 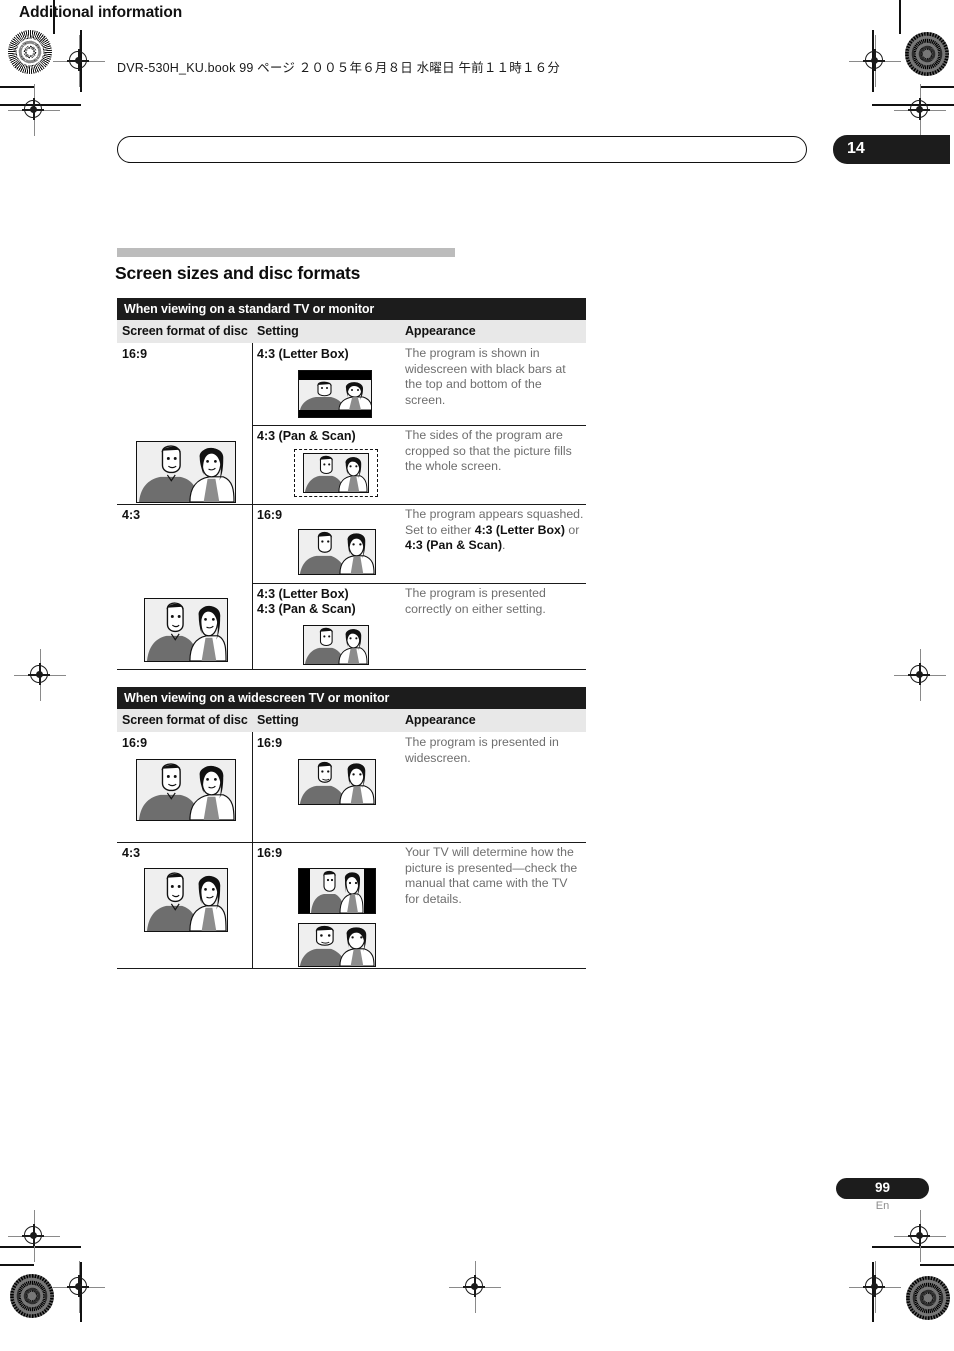 What do you see at coordinates (304, 891) in the screenshot?
I see `black-bar-left` at bounding box center [304, 891].